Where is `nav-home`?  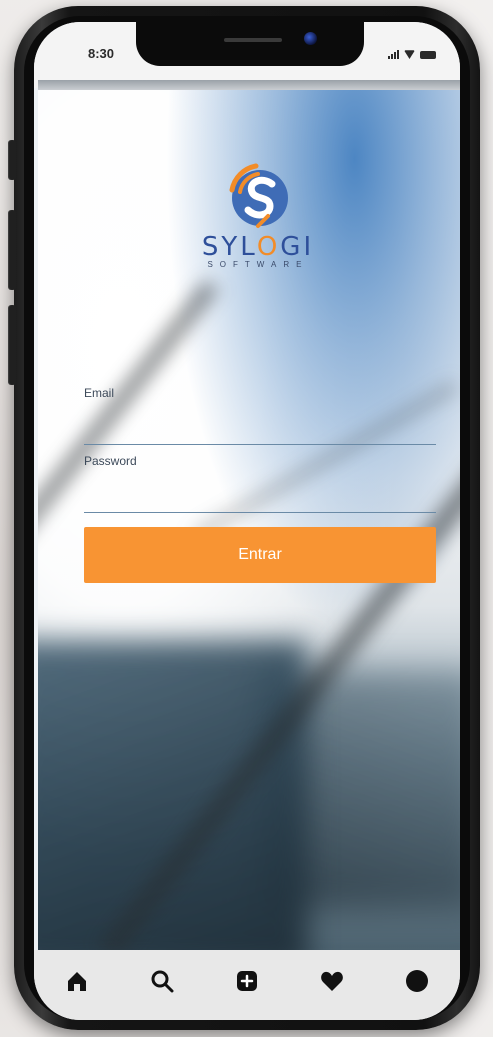 nav-home is located at coordinates (77, 981).